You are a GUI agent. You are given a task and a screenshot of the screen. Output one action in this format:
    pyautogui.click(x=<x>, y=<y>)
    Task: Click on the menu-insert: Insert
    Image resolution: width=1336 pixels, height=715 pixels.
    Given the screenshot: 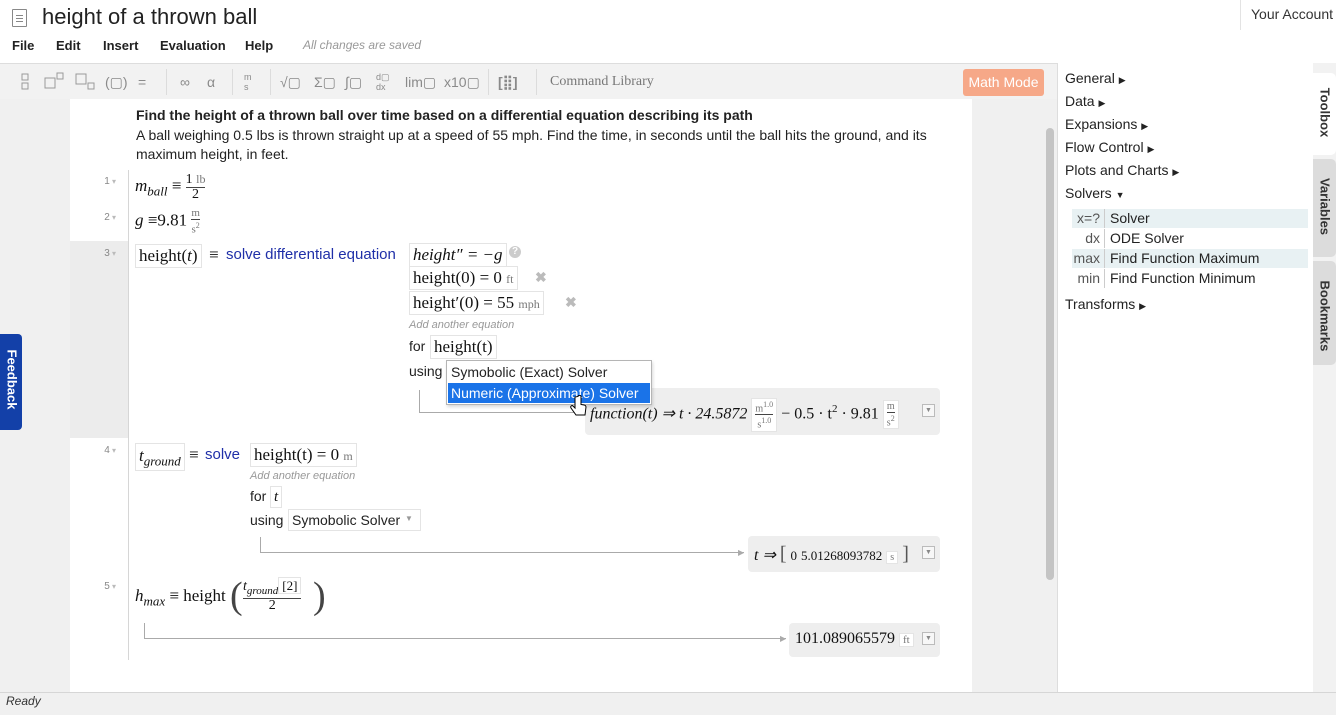 What is the action you would take?
    pyautogui.click(x=120, y=45)
    